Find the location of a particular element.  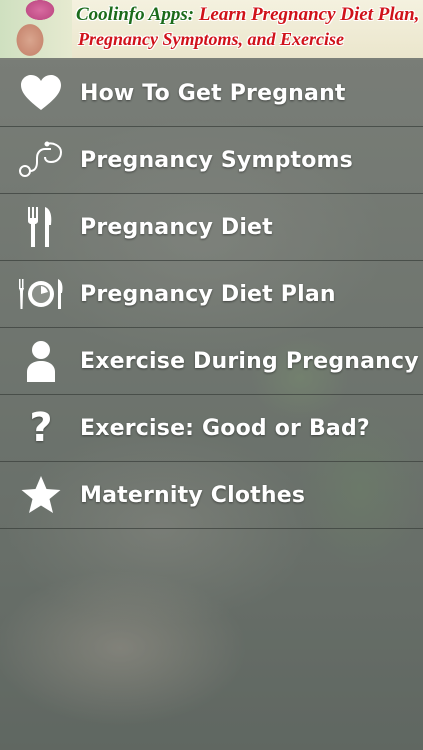

question-icon: ? is located at coordinates (41, 428).